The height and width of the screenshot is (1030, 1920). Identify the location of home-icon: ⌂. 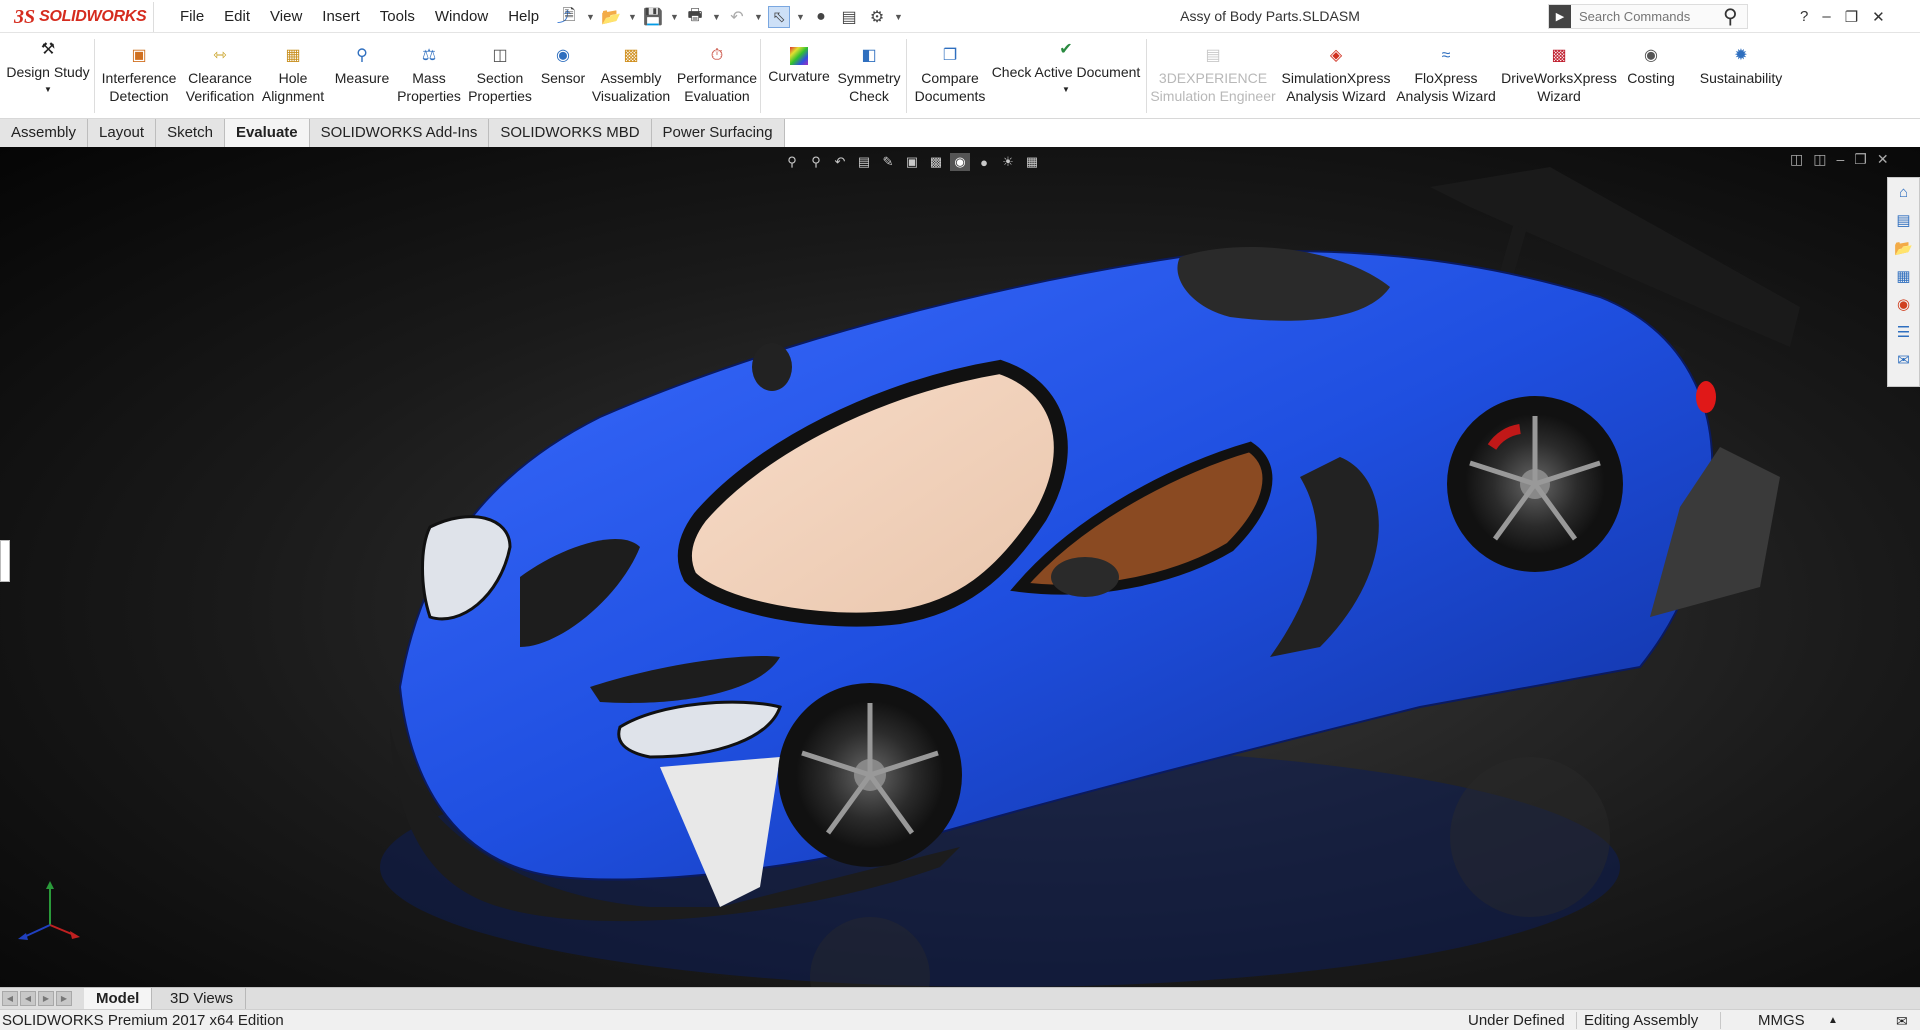
(1904, 192).